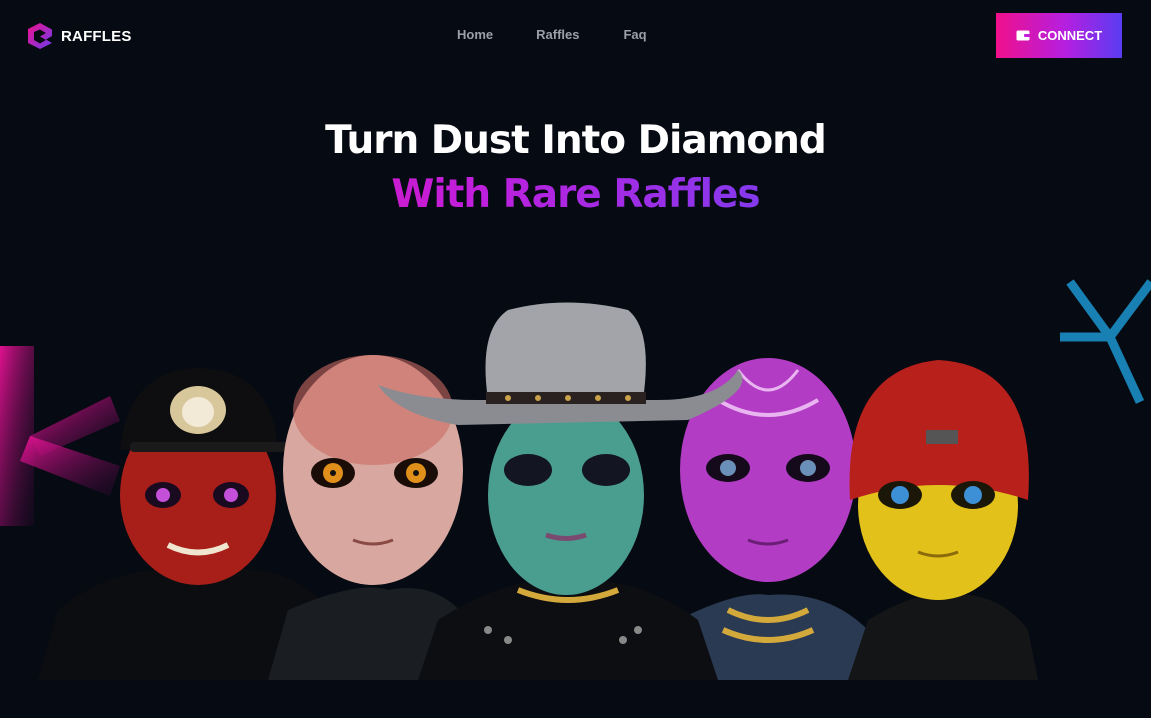  I want to click on hero-title-line-2: With Rare Raffles, so click(575, 194).